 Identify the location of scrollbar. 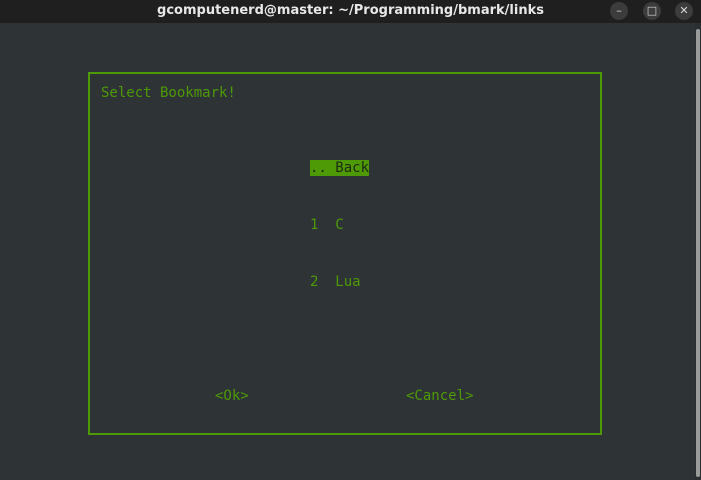
(698, 251).